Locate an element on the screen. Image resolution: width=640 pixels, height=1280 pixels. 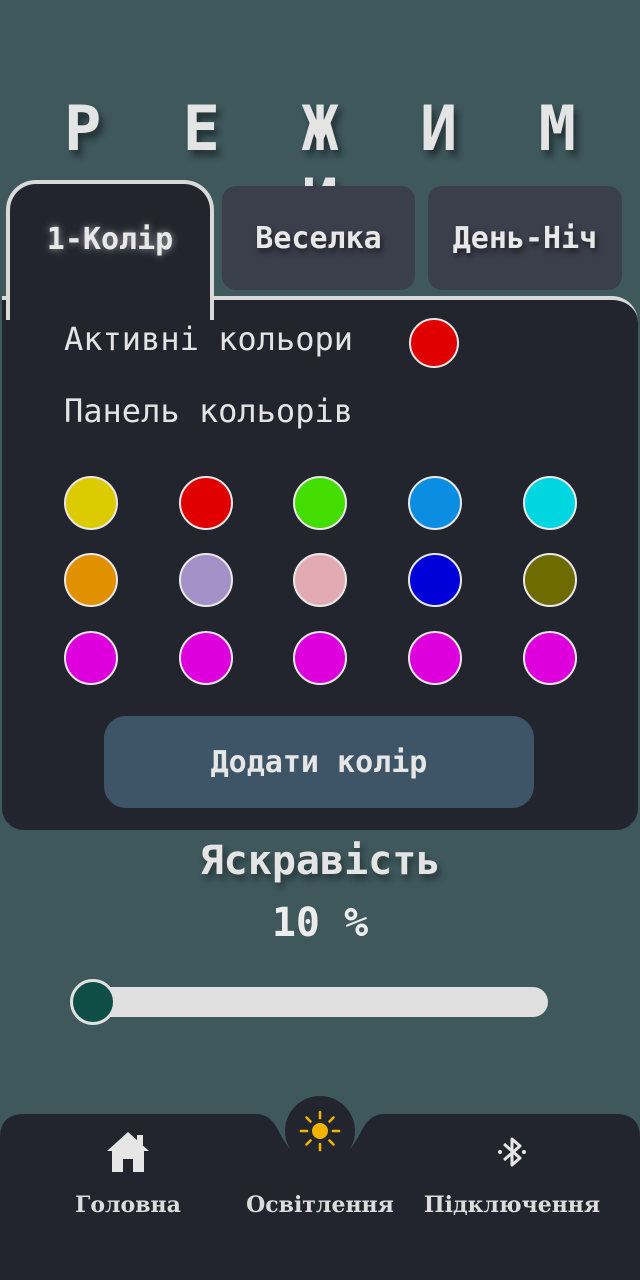
tab-rainbow: Веселка is located at coordinates (318, 238).